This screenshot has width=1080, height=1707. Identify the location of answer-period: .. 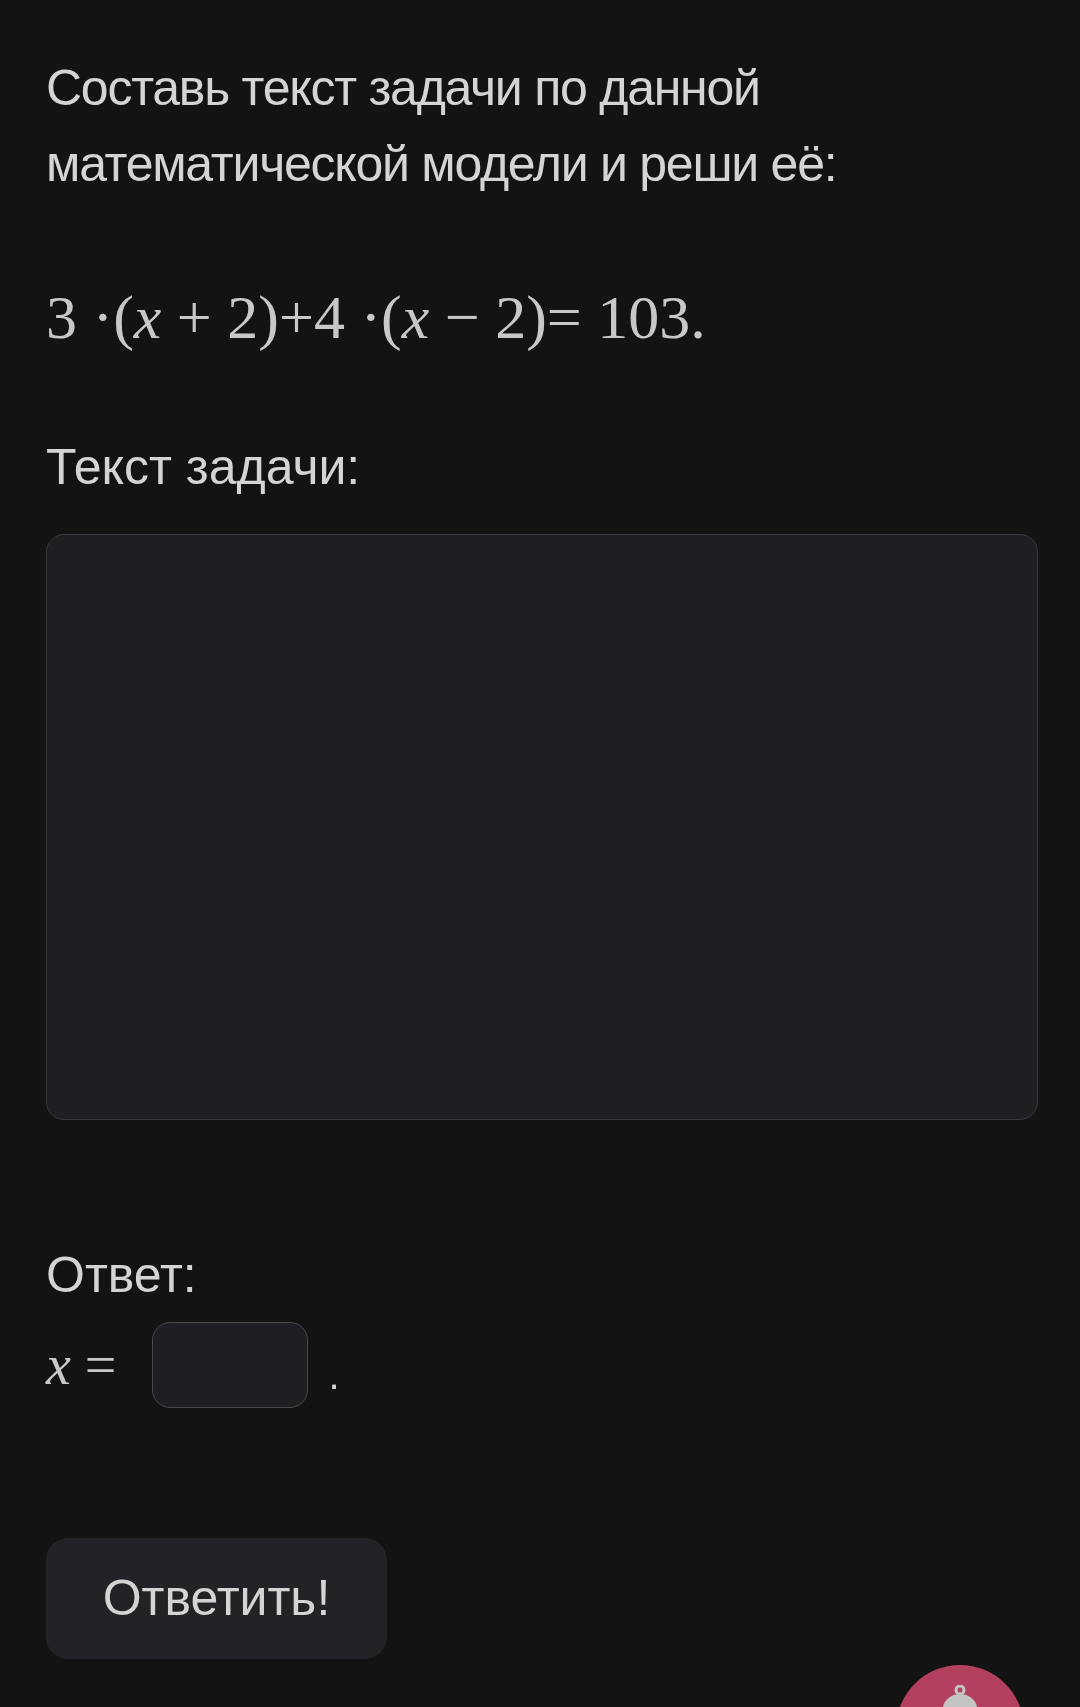
(334, 1375).